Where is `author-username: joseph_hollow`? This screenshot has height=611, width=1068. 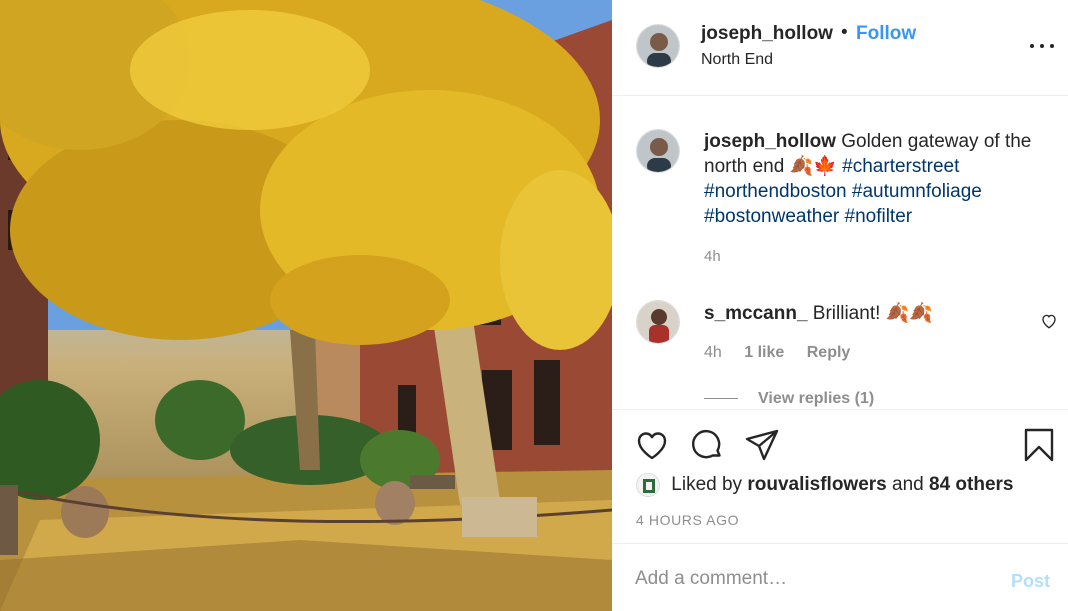
author-username: joseph_hollow is located at coordinates (767, 34).